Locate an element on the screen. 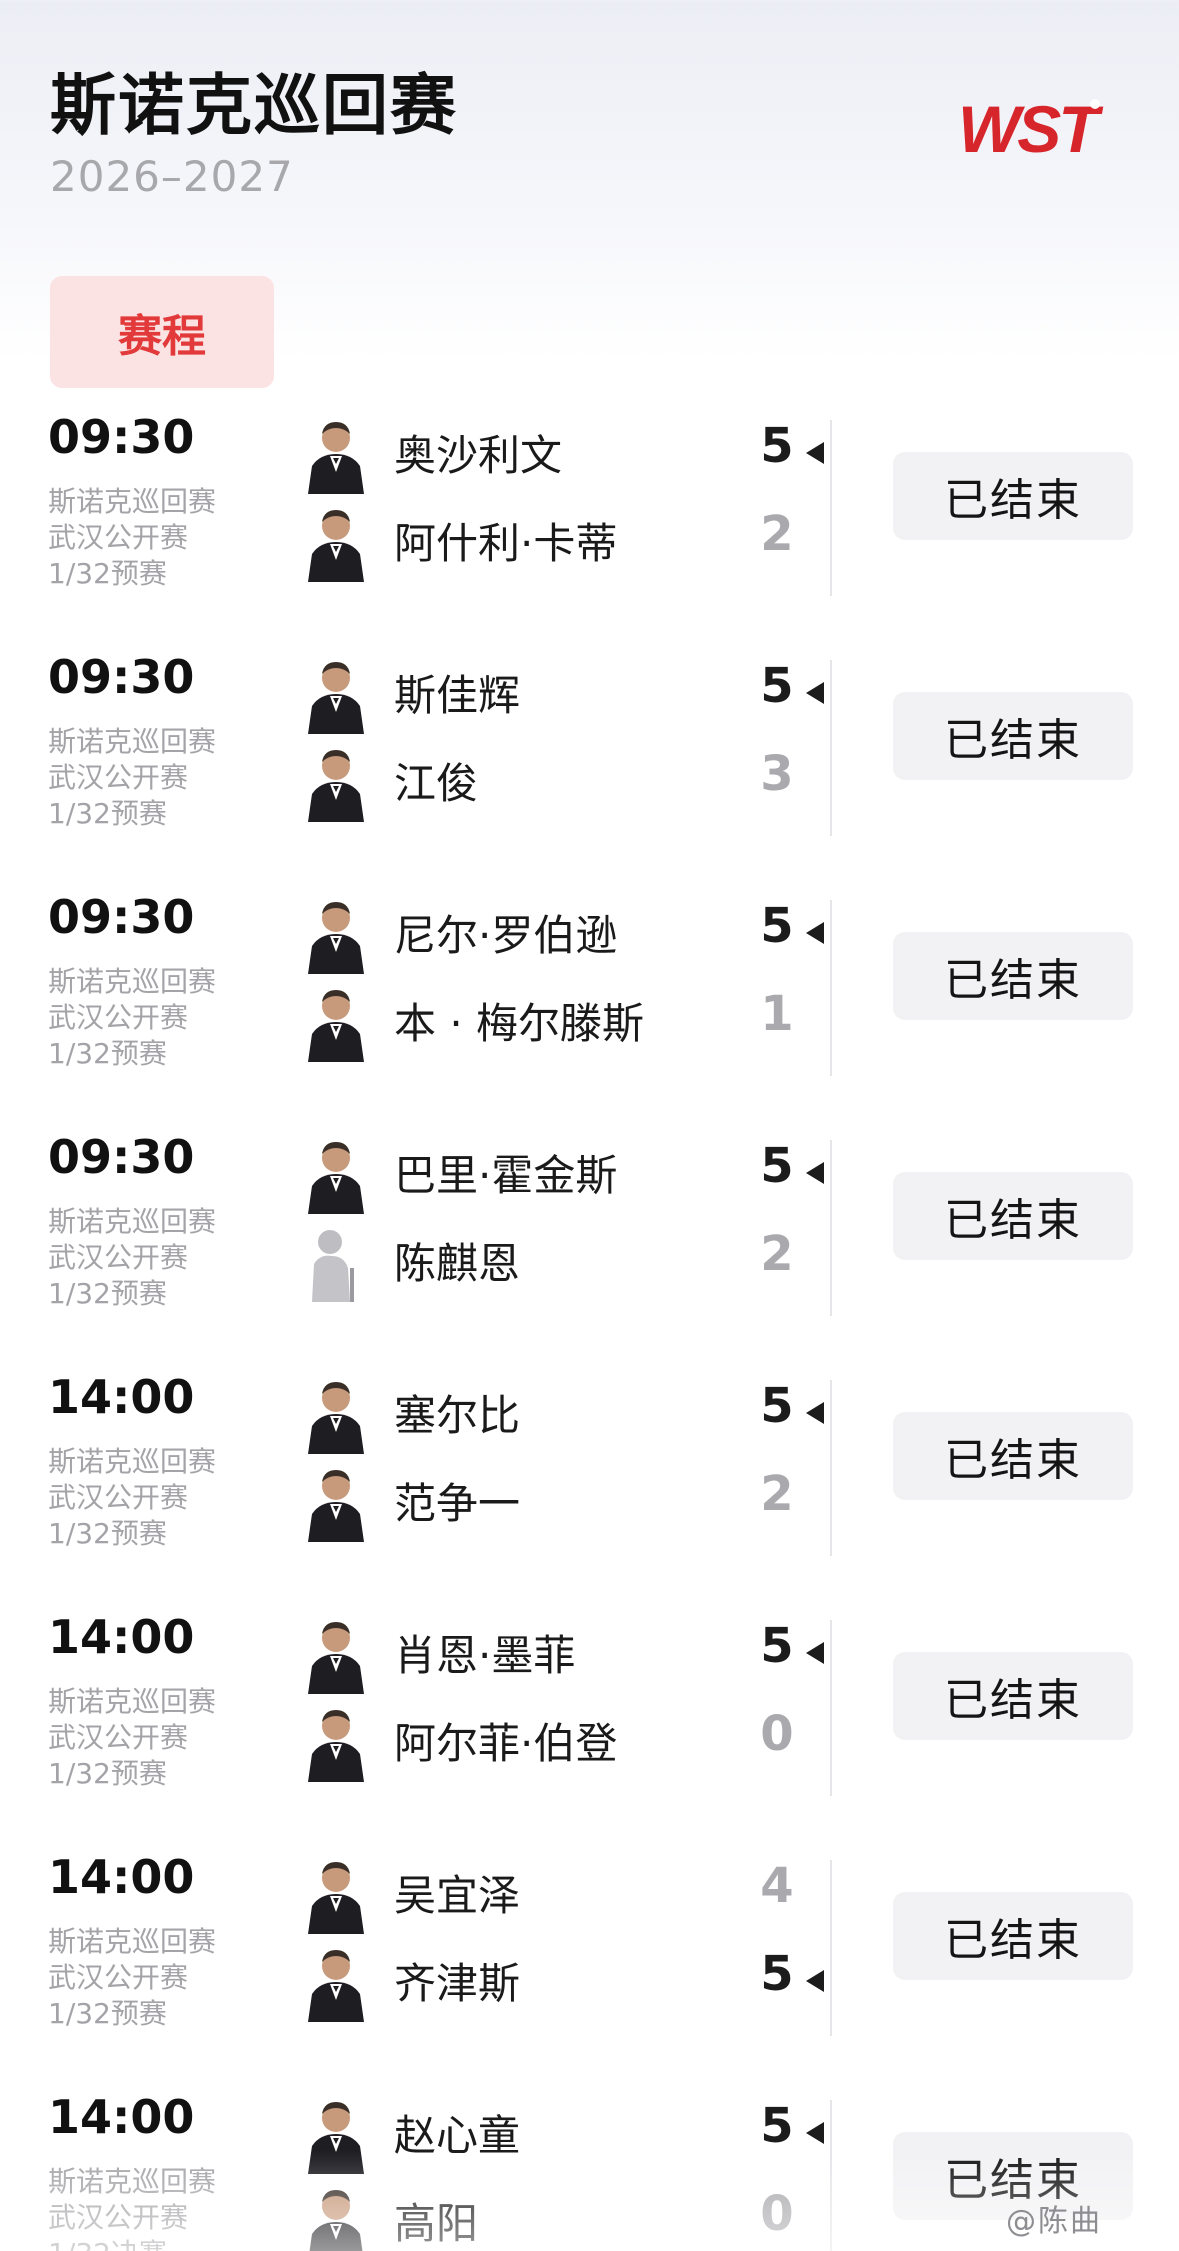  wst-logo: WST is located at coordinates (1032, 126).